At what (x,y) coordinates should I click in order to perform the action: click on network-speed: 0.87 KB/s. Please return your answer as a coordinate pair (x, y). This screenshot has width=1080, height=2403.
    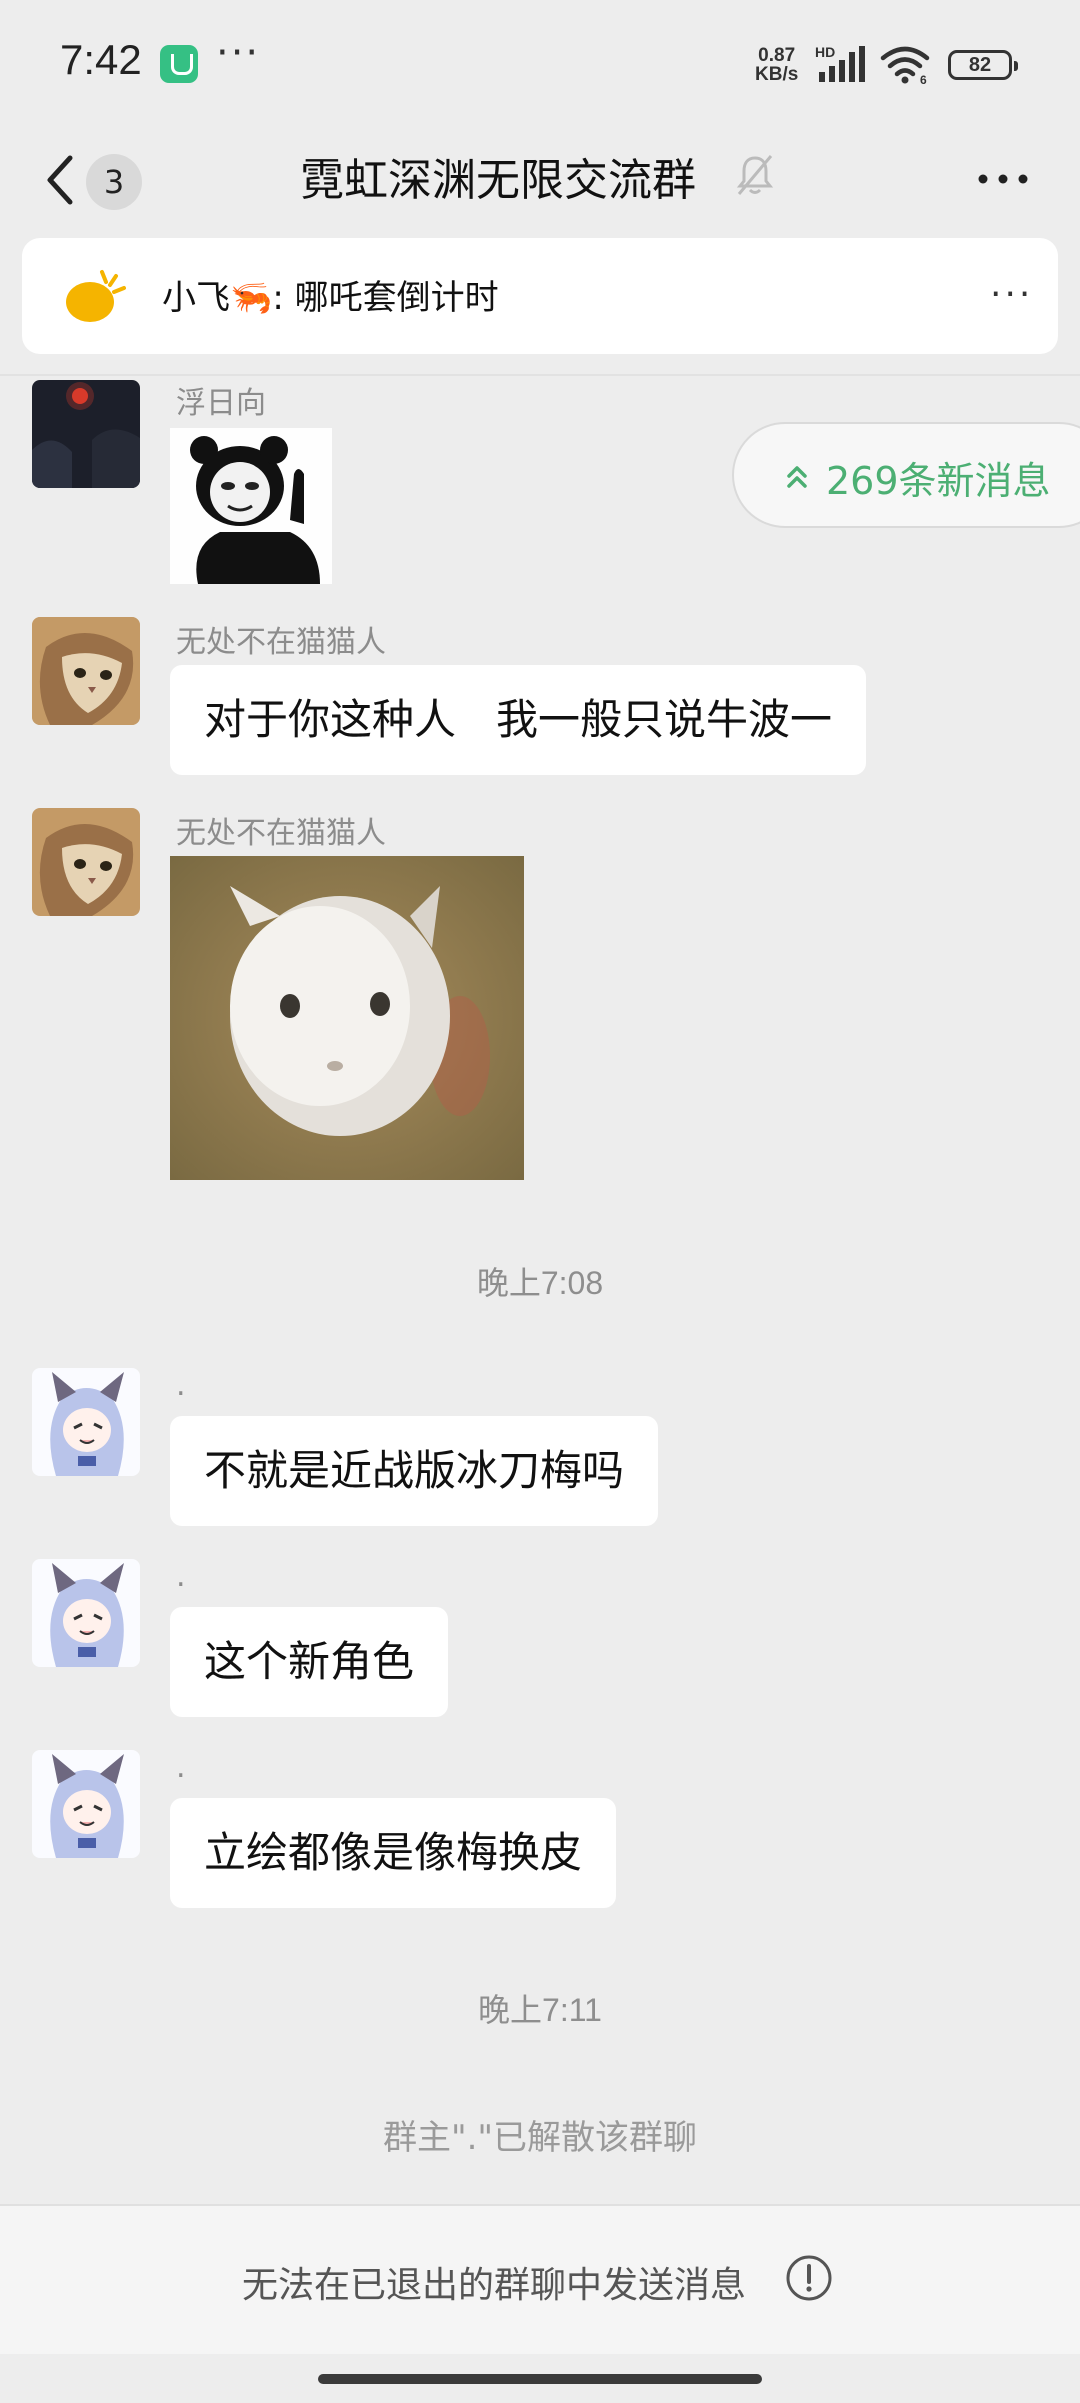
    Looking at the image, I should click on (776, 65).